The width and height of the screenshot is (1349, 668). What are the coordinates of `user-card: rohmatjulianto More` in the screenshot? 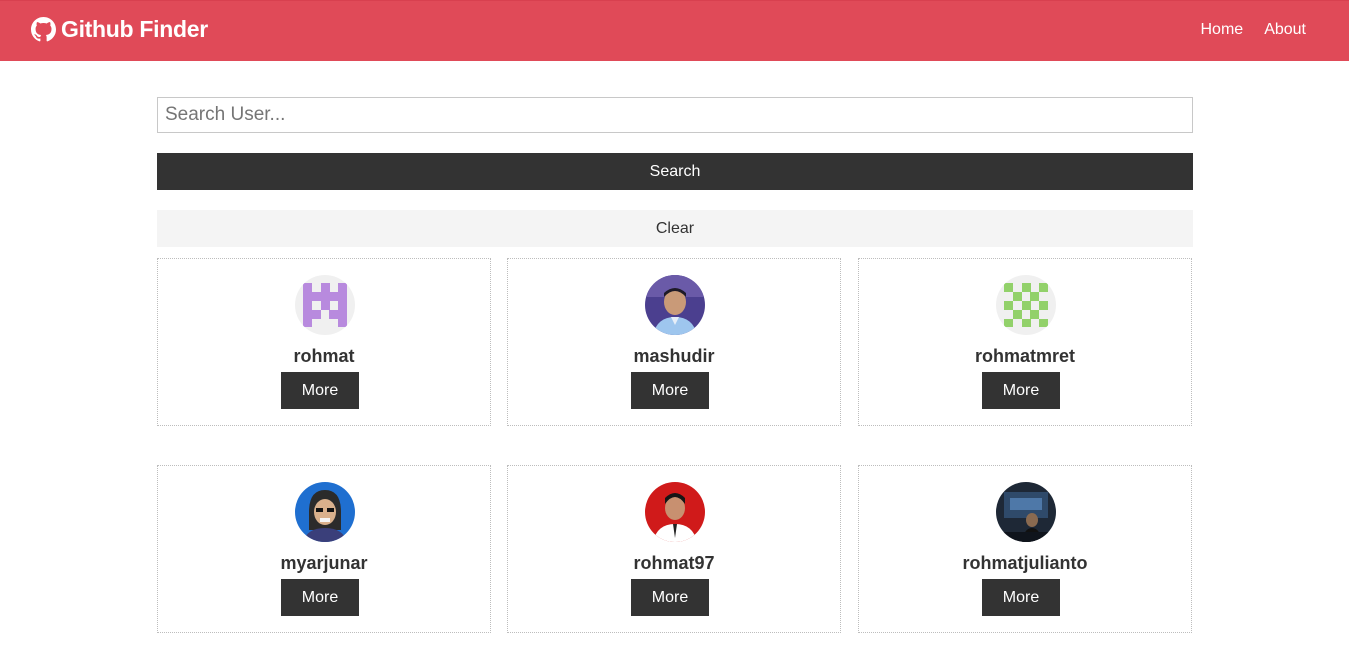 It's located at (1025, 549).